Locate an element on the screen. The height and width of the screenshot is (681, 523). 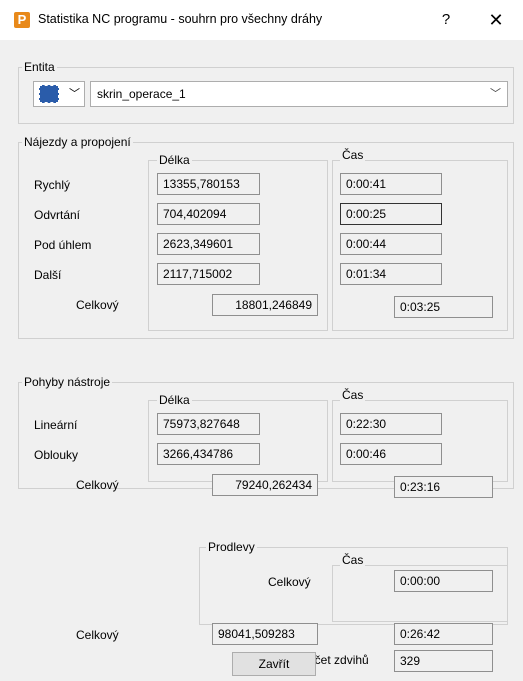
moves-time-field: 0:00:44 is located at coordinates (391, 244).